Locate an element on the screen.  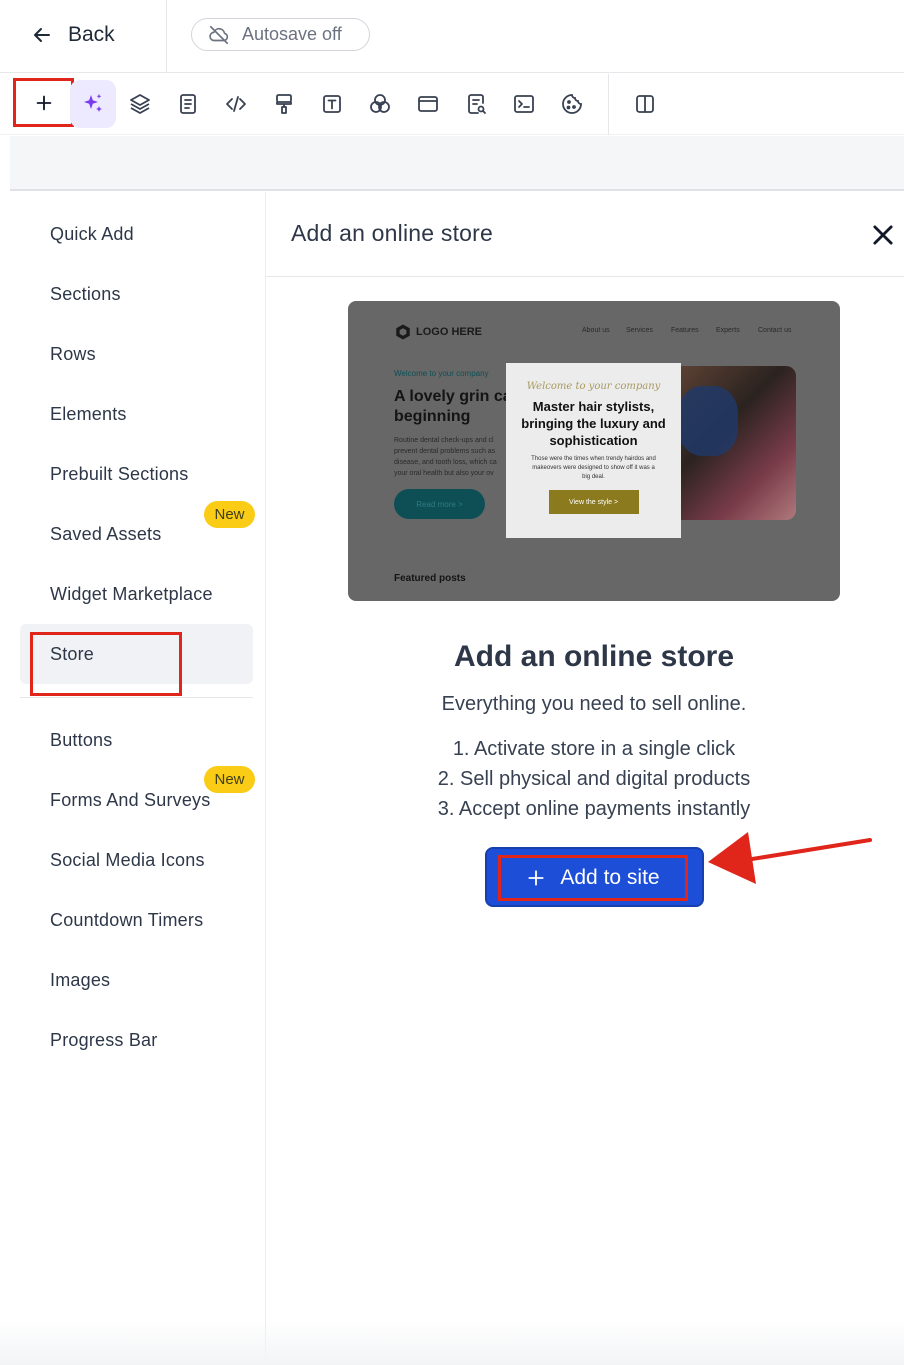
back-label: Back is located at coordinates (91, 34).